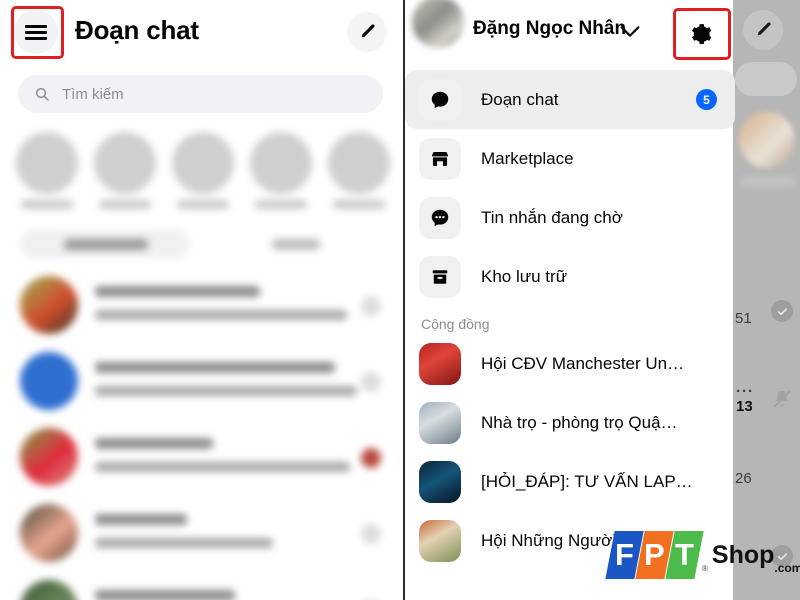 The width and height of the screenshot is (800, 600). Describe the element at coordinates (552, 217) in the screenshot. I see `menu-item-label: Tin nhắn đang chờ` at that location.